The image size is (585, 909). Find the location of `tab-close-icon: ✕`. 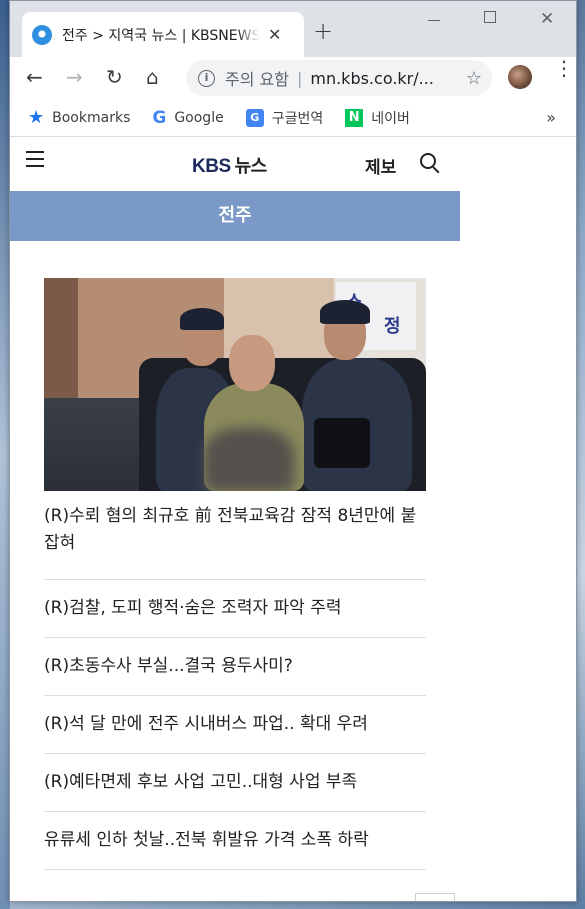

tab-close-icon: ✕ is located at coordinates (274, 34).